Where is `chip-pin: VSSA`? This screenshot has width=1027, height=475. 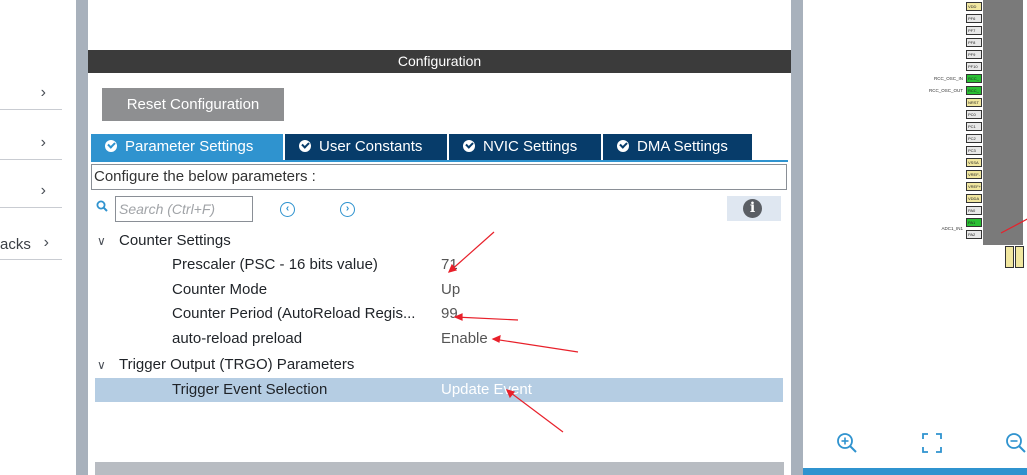 chip-pin: VSSA is located at coordinates (974, 162).